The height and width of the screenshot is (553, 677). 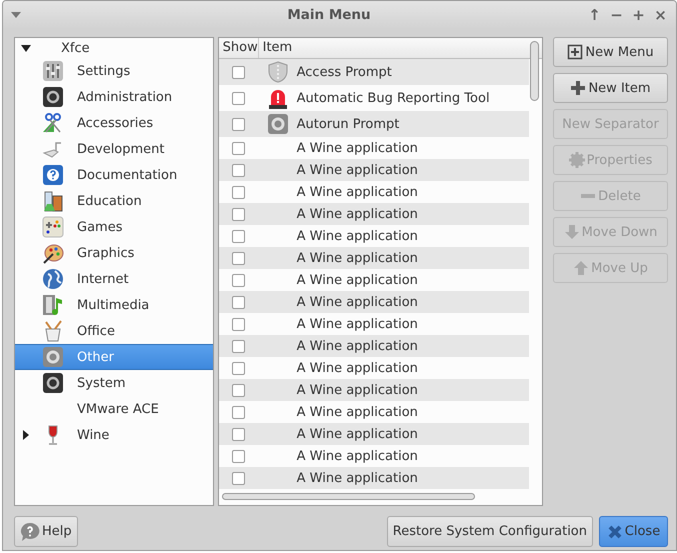 What do you see at coordinates (46, 531) in the screenshot?
I see `help-button: Help` at bounding box center [46, 531].